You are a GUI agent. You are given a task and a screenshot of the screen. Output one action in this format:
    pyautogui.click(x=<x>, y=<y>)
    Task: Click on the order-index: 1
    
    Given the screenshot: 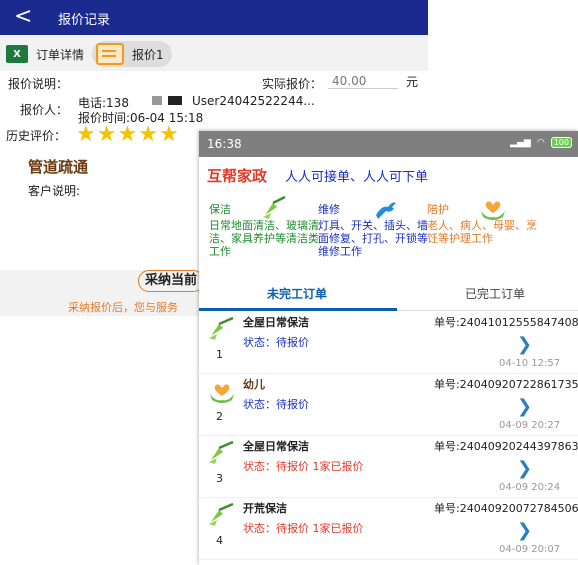 What is the action you would take?
    pyautogui.click(x=219, y=354)
    